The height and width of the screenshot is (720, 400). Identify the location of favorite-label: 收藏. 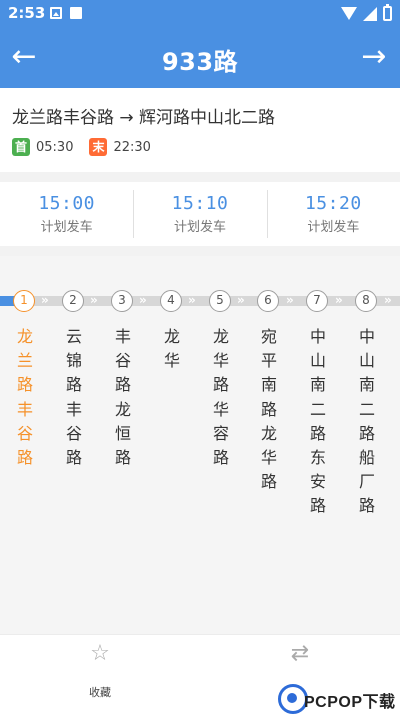
(100, 692).